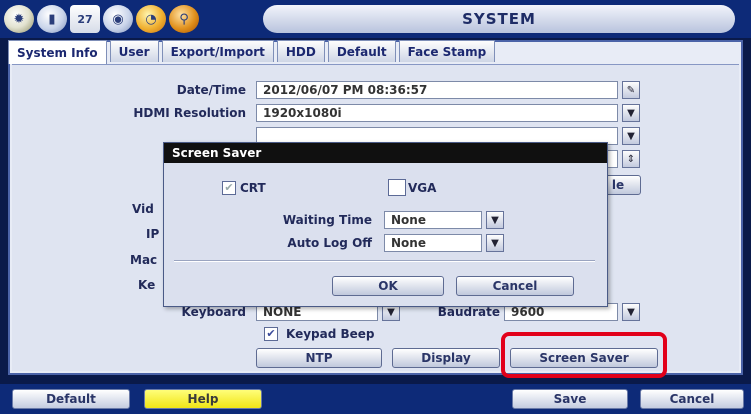 The height and width of the screenshot is (414, 751). I want to click on calendar-icon: 27, so click(85, 19).